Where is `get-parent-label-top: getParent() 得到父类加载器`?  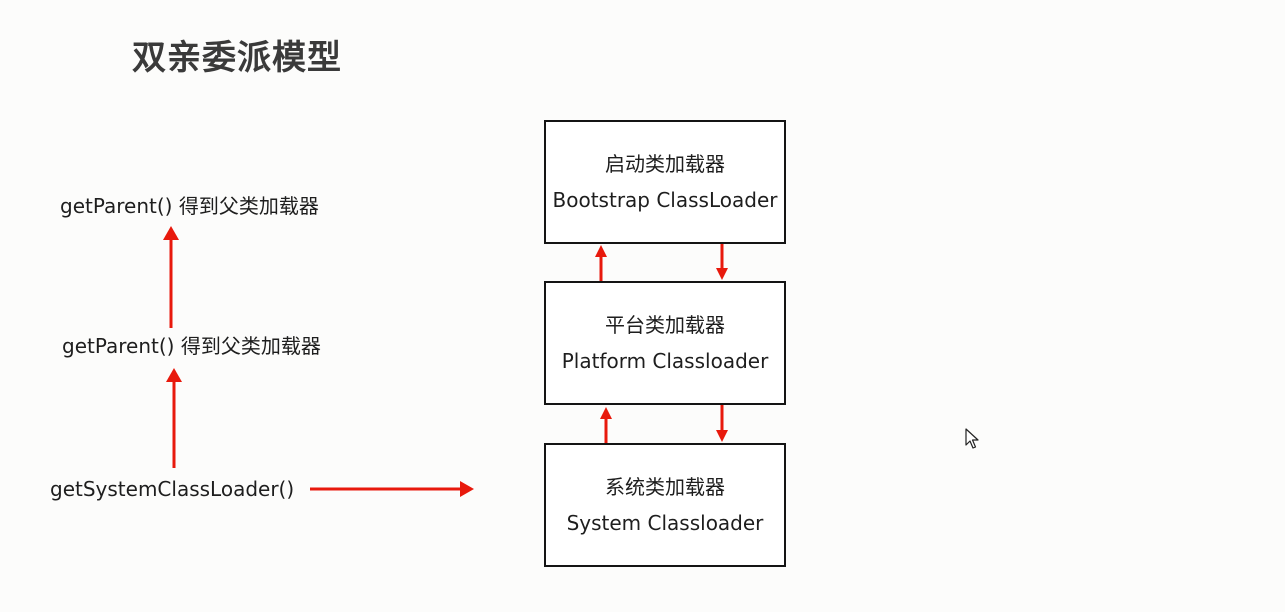 get-parent-label-top: getParent() 得到父类加载器 is located at coordinates (189, 206).